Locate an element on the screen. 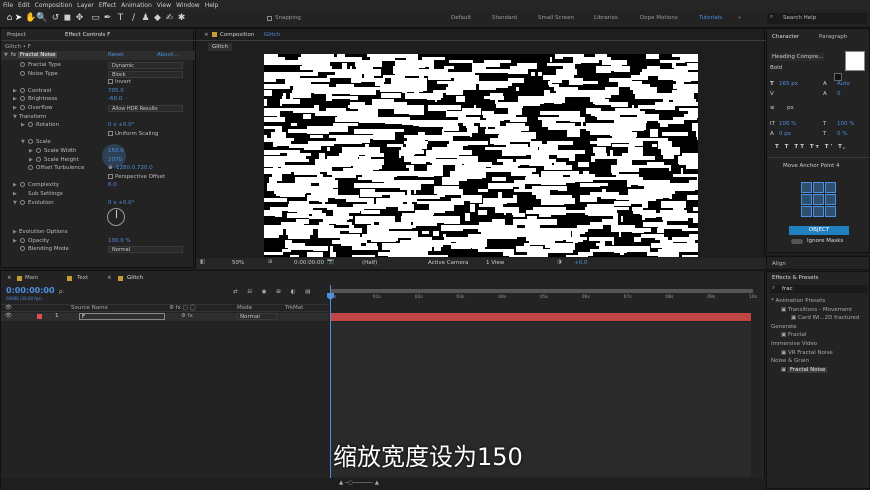  tab-composition: Composition is located at coordinates (237, 35).